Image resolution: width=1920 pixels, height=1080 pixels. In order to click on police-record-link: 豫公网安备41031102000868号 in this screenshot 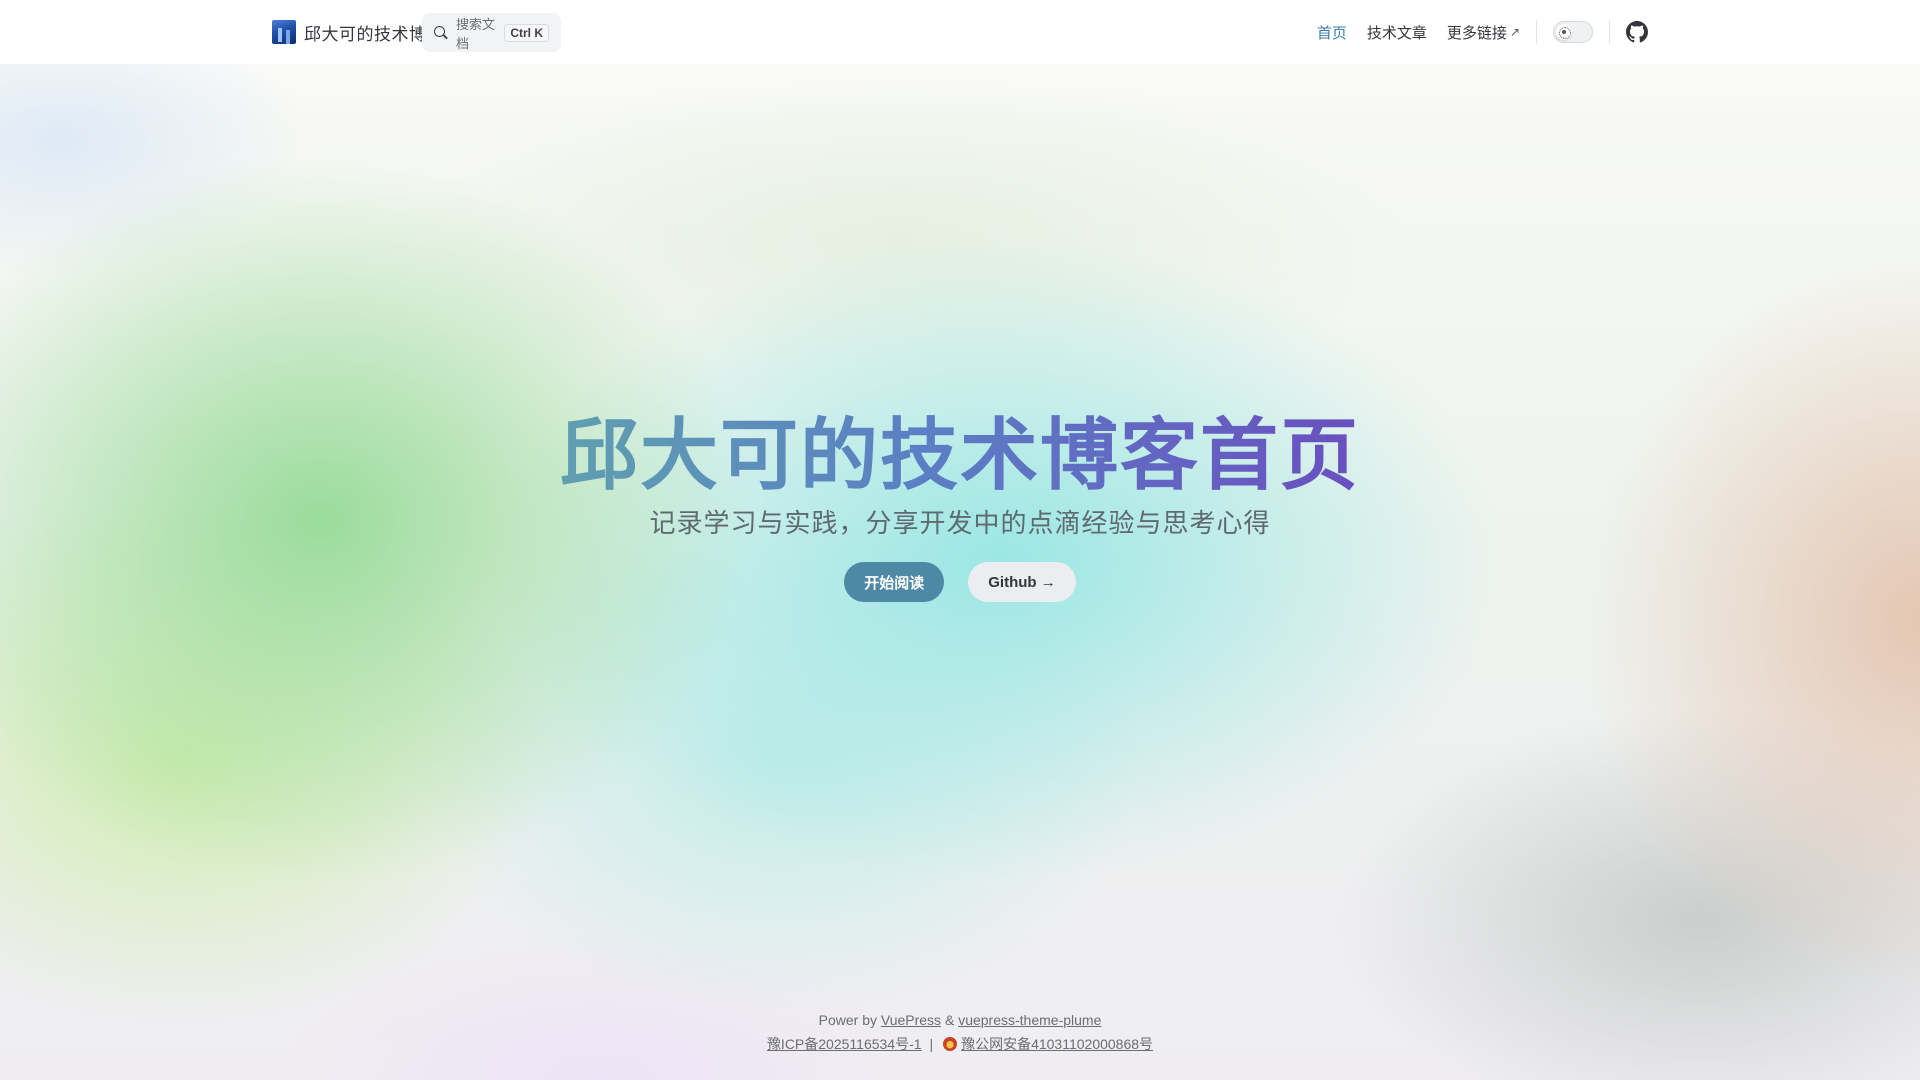, I will do `click(1057, 1044)`.